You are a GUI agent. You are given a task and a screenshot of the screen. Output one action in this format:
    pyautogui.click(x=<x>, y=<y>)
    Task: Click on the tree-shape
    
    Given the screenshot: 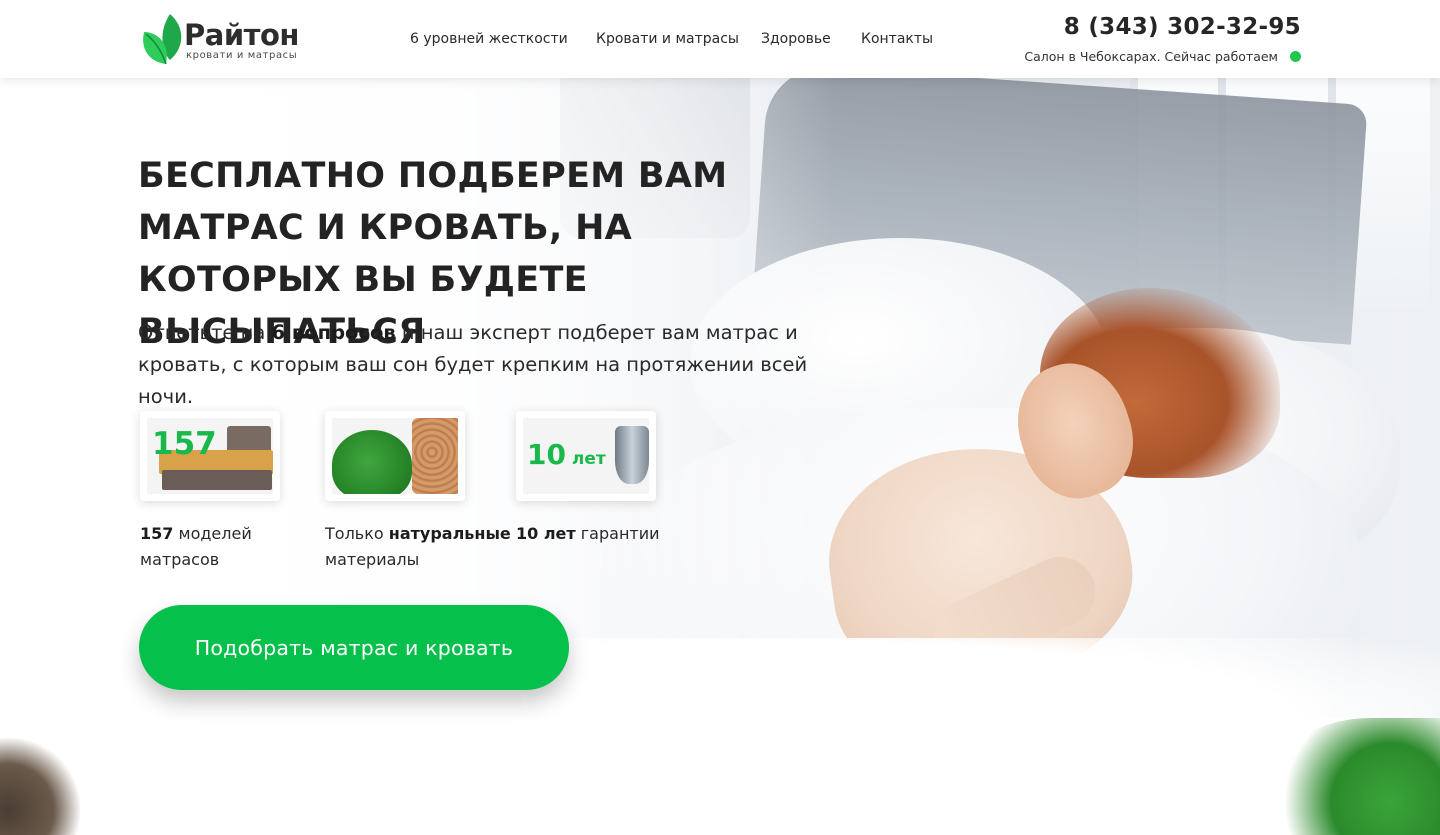 What is the action you would take?
    pyautogui.click(x=372, y=462)
    